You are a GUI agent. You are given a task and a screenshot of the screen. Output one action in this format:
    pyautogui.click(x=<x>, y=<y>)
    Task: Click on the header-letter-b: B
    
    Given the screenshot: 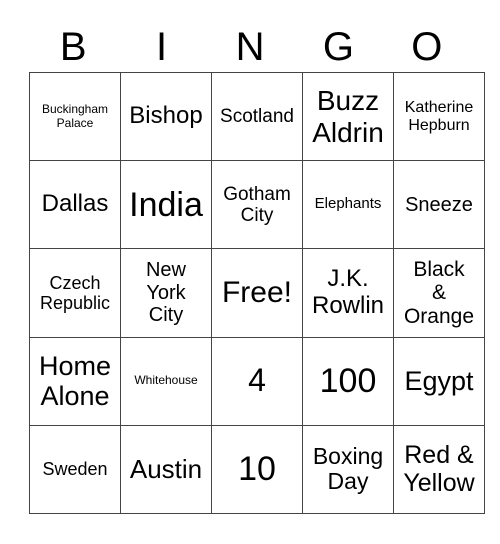 What is the action you would take?
    pyautogui.click(x=73, y=47)
    